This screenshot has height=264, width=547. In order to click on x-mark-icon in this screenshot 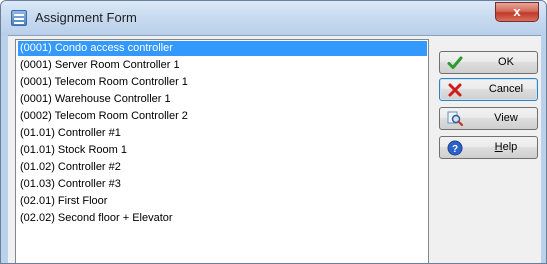, I will do `click(455, 90)`.